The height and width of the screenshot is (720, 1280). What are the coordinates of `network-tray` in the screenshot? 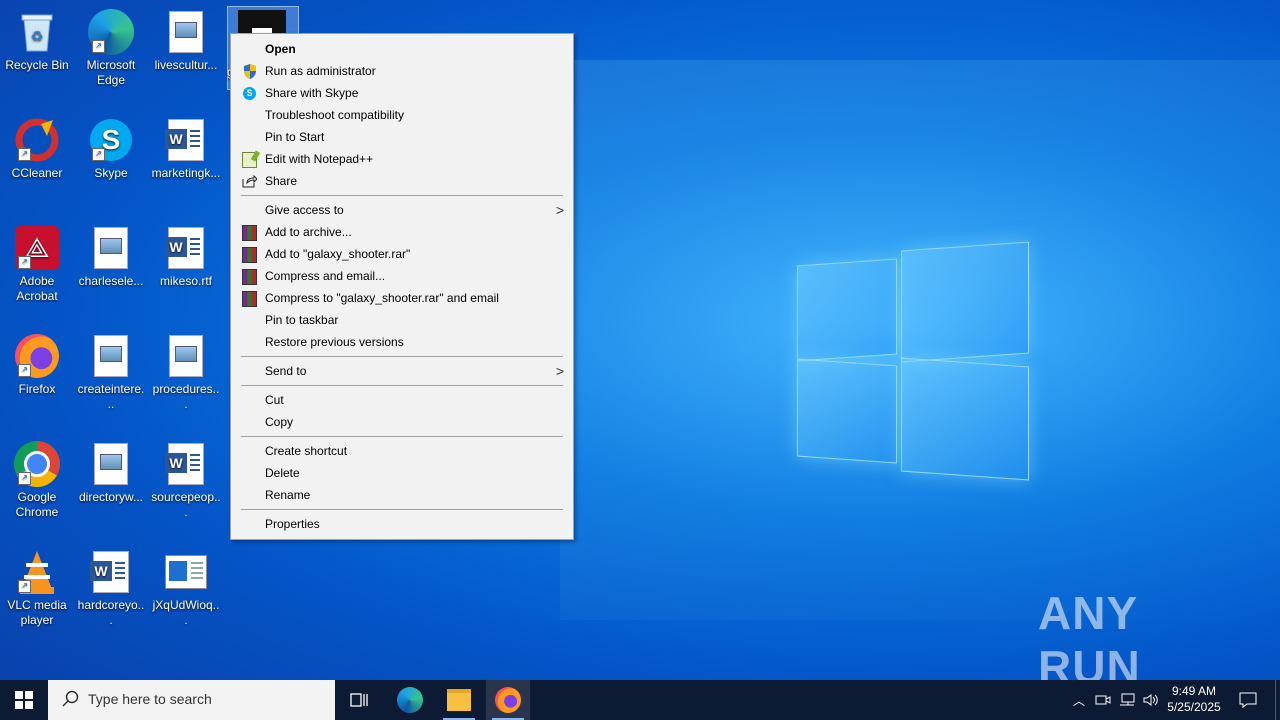 It's located at (1127, 700).